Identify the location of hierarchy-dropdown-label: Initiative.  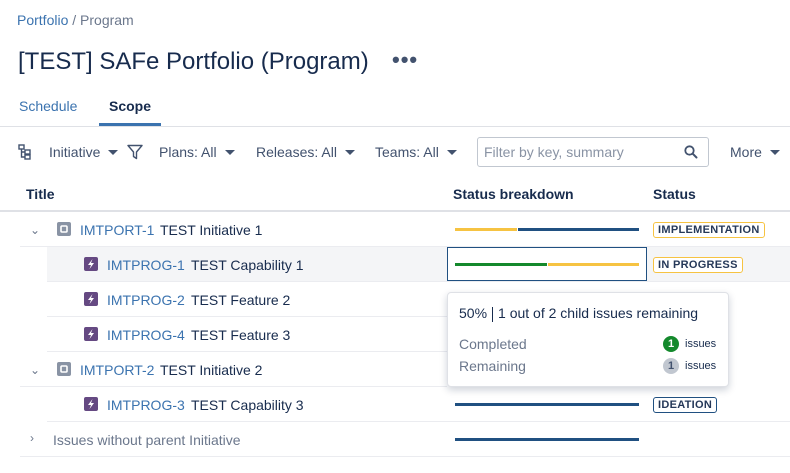
(75, 152).